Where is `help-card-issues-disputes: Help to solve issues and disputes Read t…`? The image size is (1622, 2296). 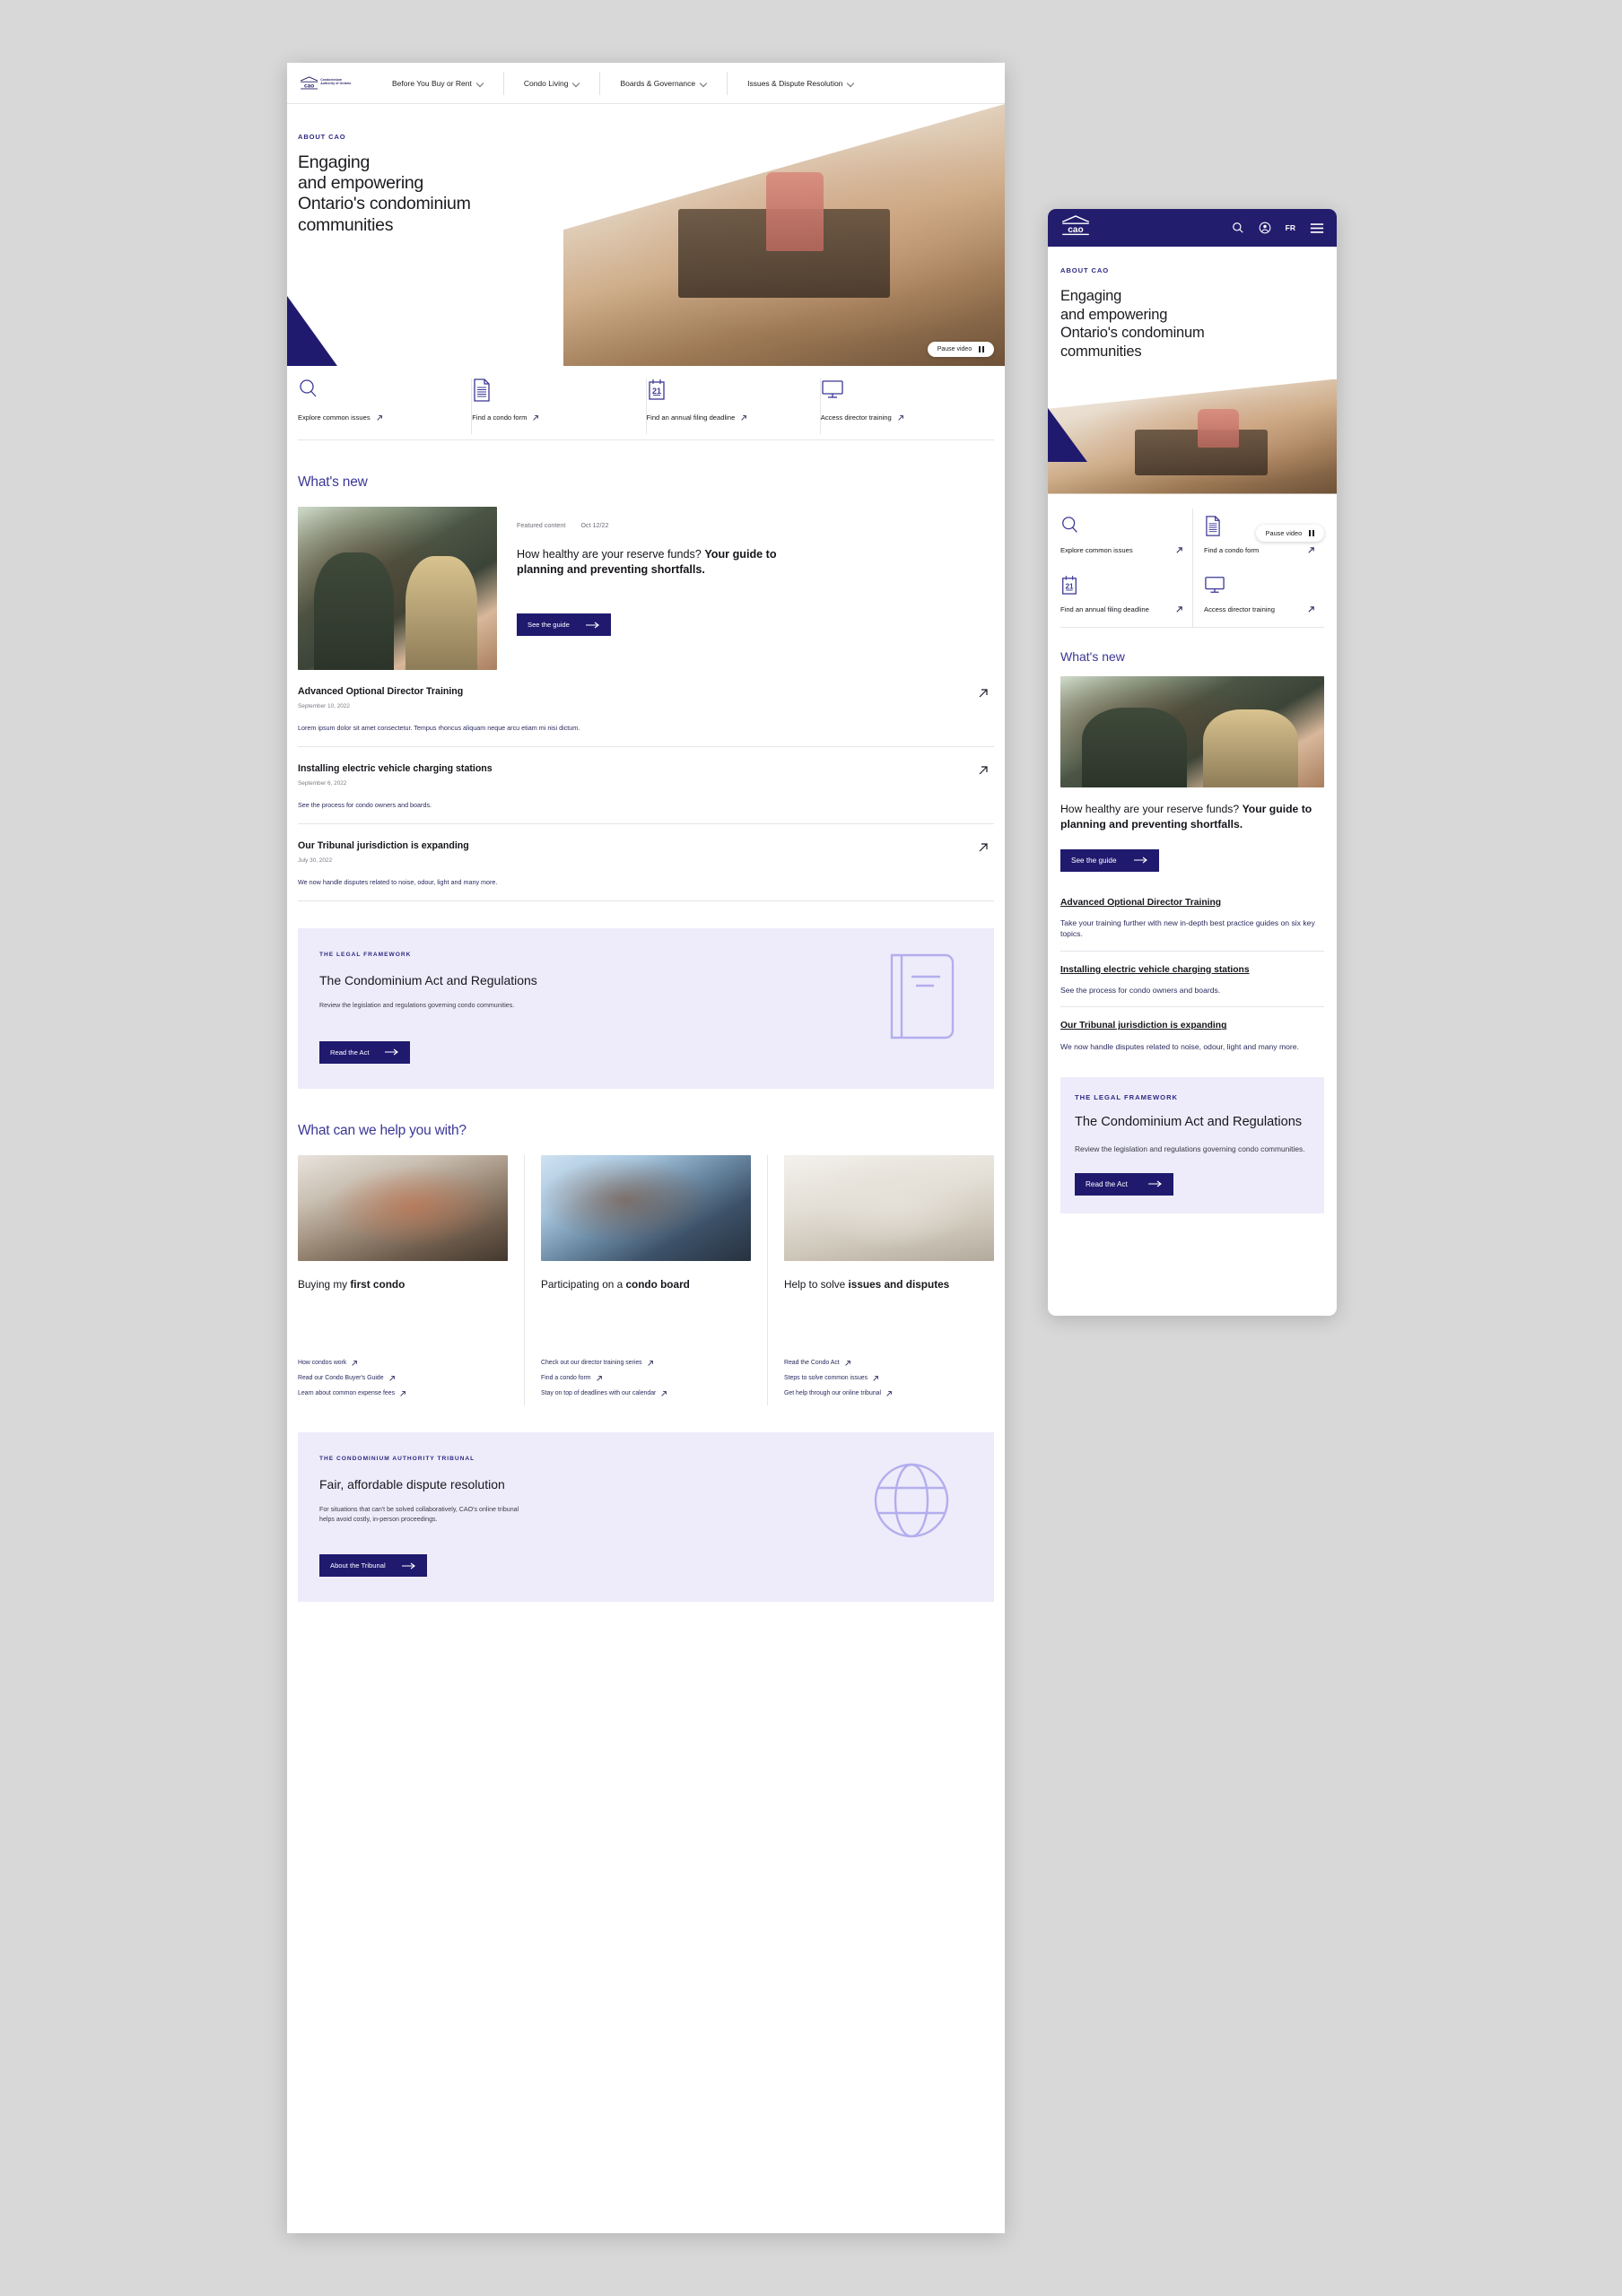 help-card-issues-disputes: Help to solve issues and disputes Read t… is located at coordinates (881, 1279).